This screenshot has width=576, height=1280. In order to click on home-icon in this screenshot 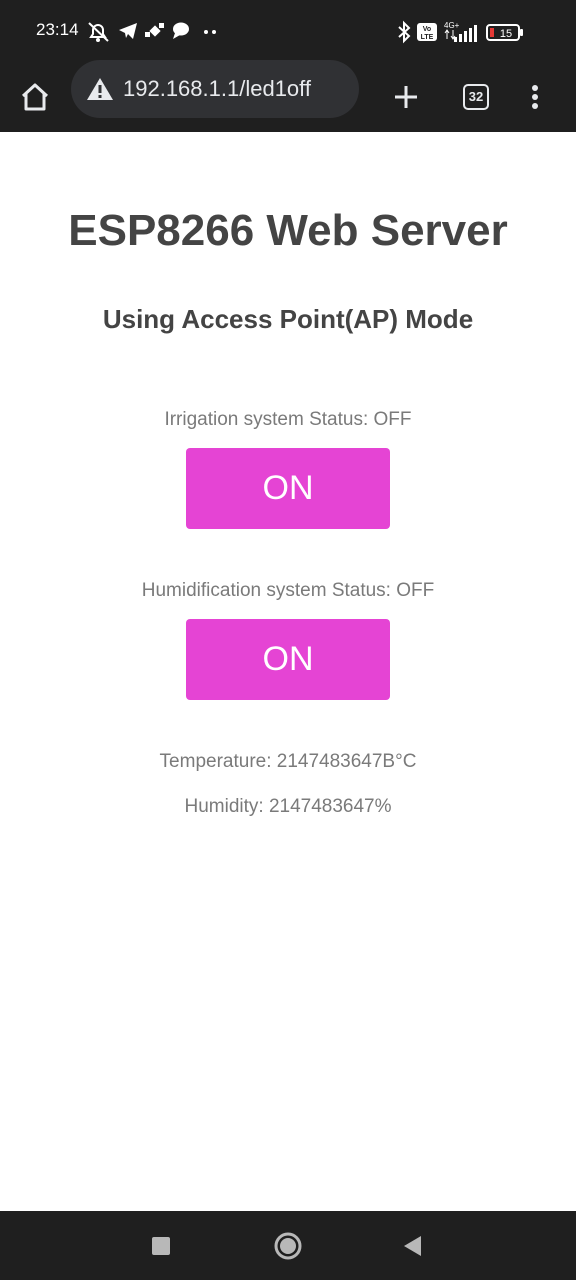, I will do `click(35, 97)`.